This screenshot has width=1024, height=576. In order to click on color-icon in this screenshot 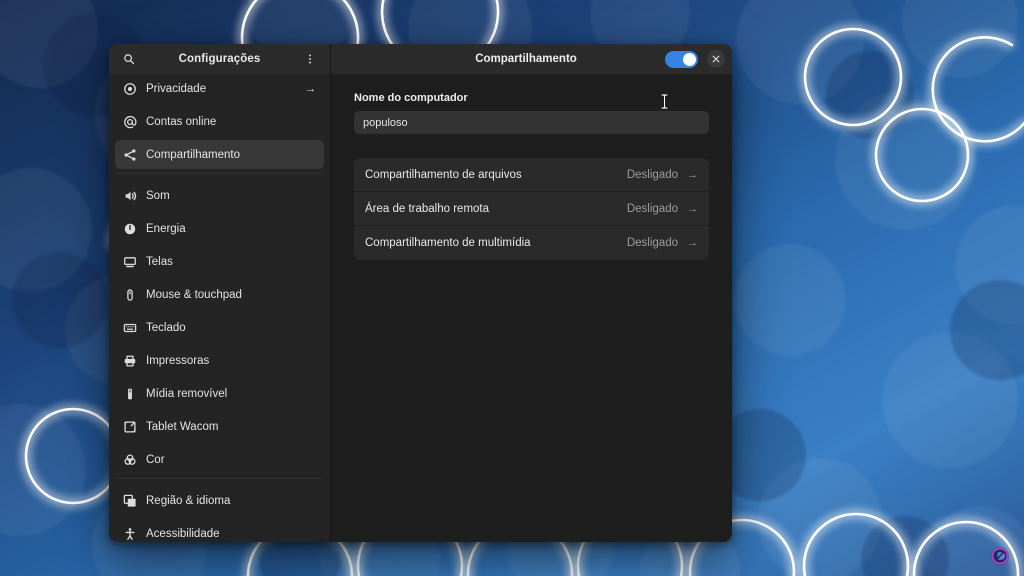, I will do `click(130, 460)`.